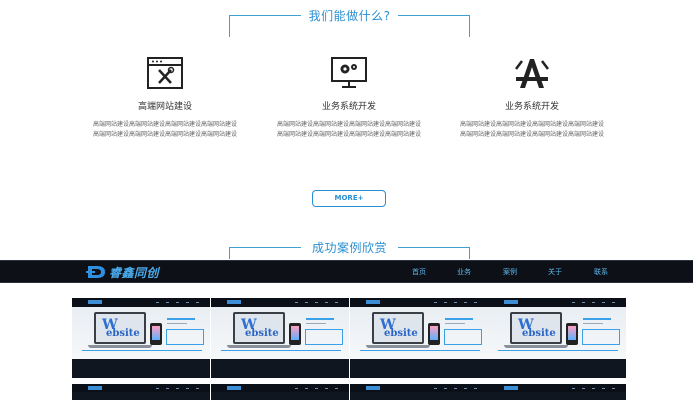 This screenshot has width=693, height=400. What do you see at coordinates (510, 272) in the screenshot?
I see `nav-item-cases: 案例` at bounding box center [510, 272].